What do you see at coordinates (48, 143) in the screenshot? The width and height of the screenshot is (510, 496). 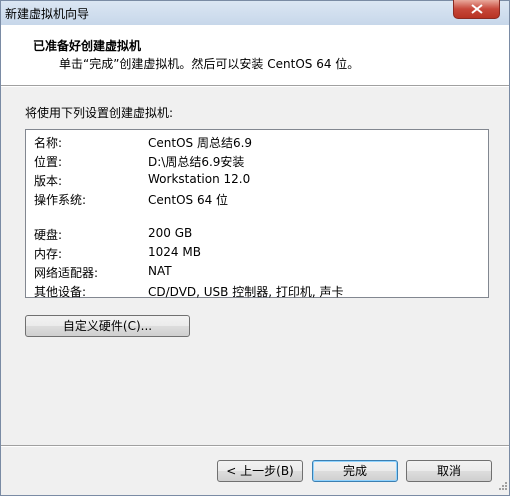 I see `summary-key: 名称:` at bounding box center [48, 143].